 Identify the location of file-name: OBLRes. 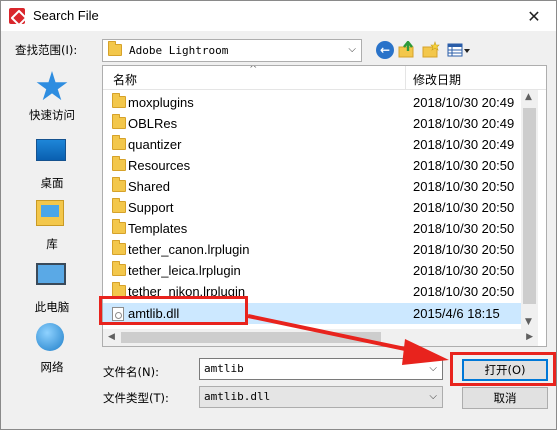
(153, 123).